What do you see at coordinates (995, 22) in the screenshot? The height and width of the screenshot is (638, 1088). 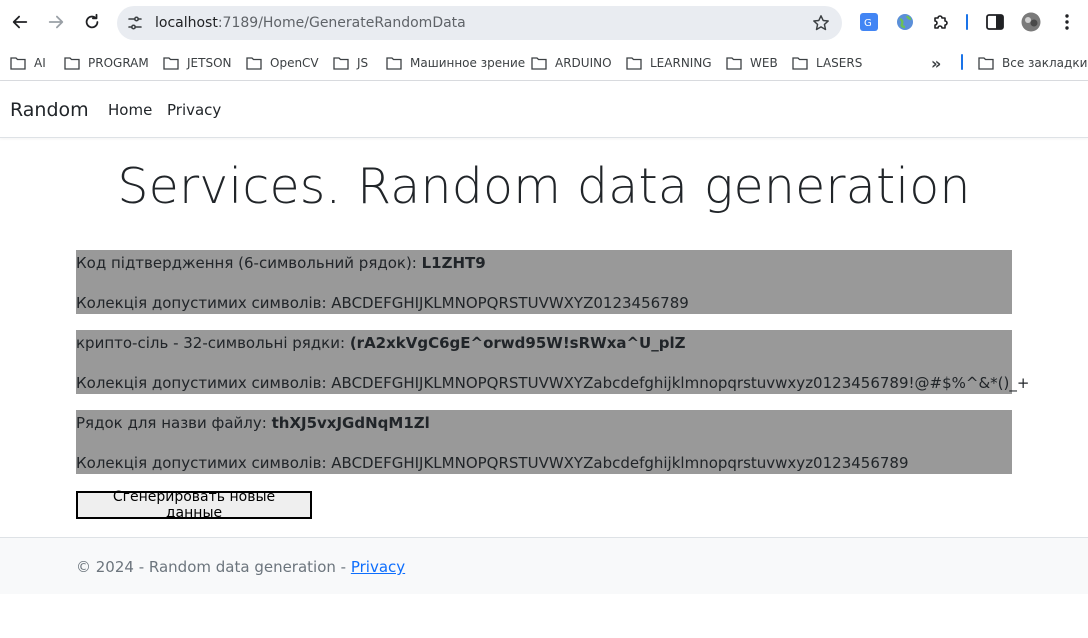 I see `side-panel-icon` at bounding box center [995, 22].